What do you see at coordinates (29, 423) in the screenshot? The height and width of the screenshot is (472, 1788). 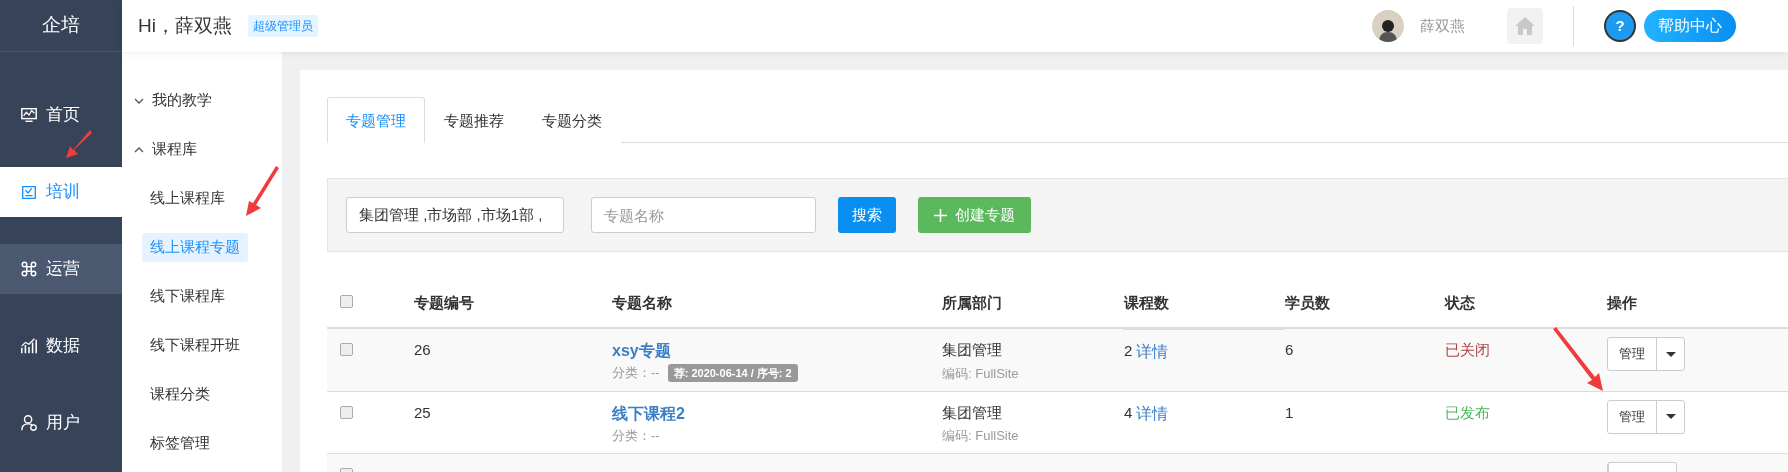 I see `user-icon` at bounding box center [29, 423].